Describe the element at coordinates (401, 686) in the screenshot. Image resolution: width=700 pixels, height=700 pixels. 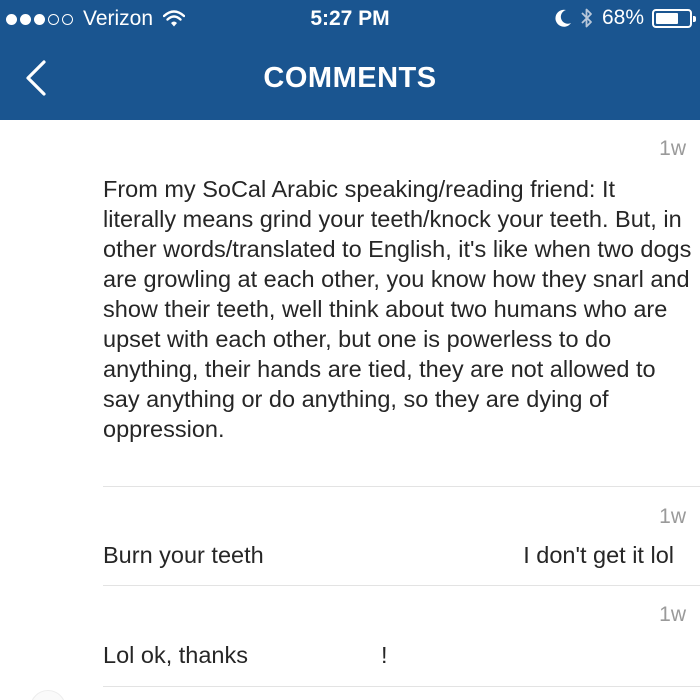
I see `divider` at that location.